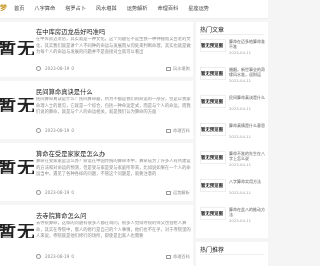  I want to click on top-navbar: 梦 首页 八字算命 塔罗占卜 风水堪舆 运势解析 命理百科 星座运势, so click(134, 9).